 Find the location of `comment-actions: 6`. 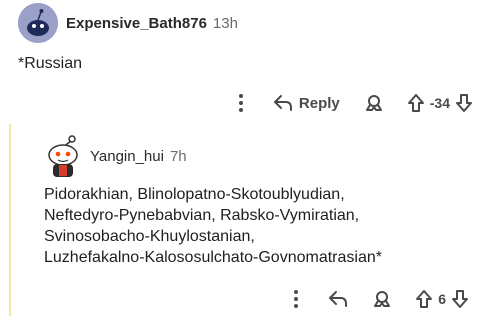

comment-actions: 6 is located at coordinates (378, 299).